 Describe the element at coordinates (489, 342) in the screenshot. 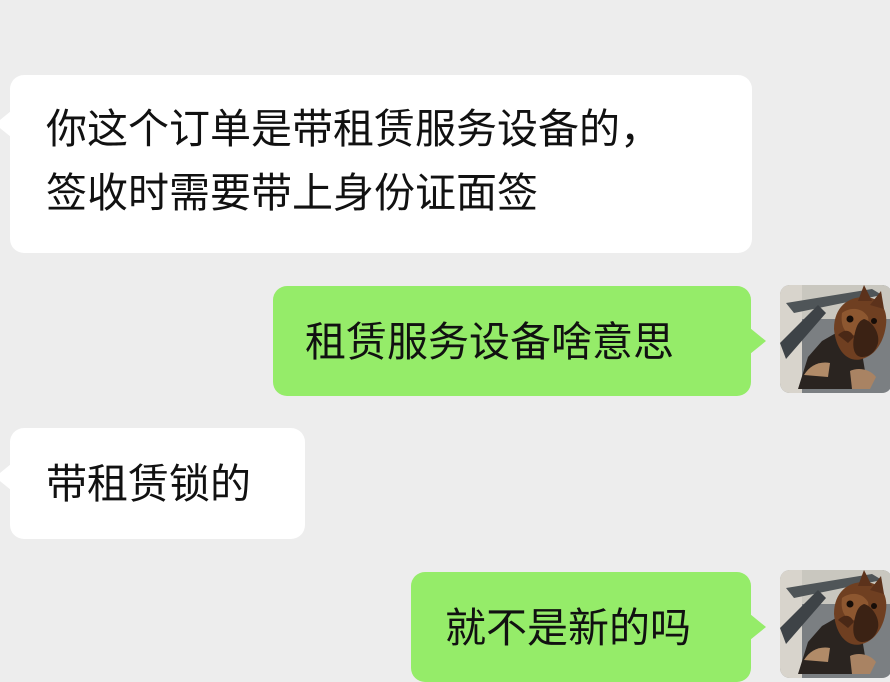

I see `message-text-line: 租赁服务设备啥意思` at that location.